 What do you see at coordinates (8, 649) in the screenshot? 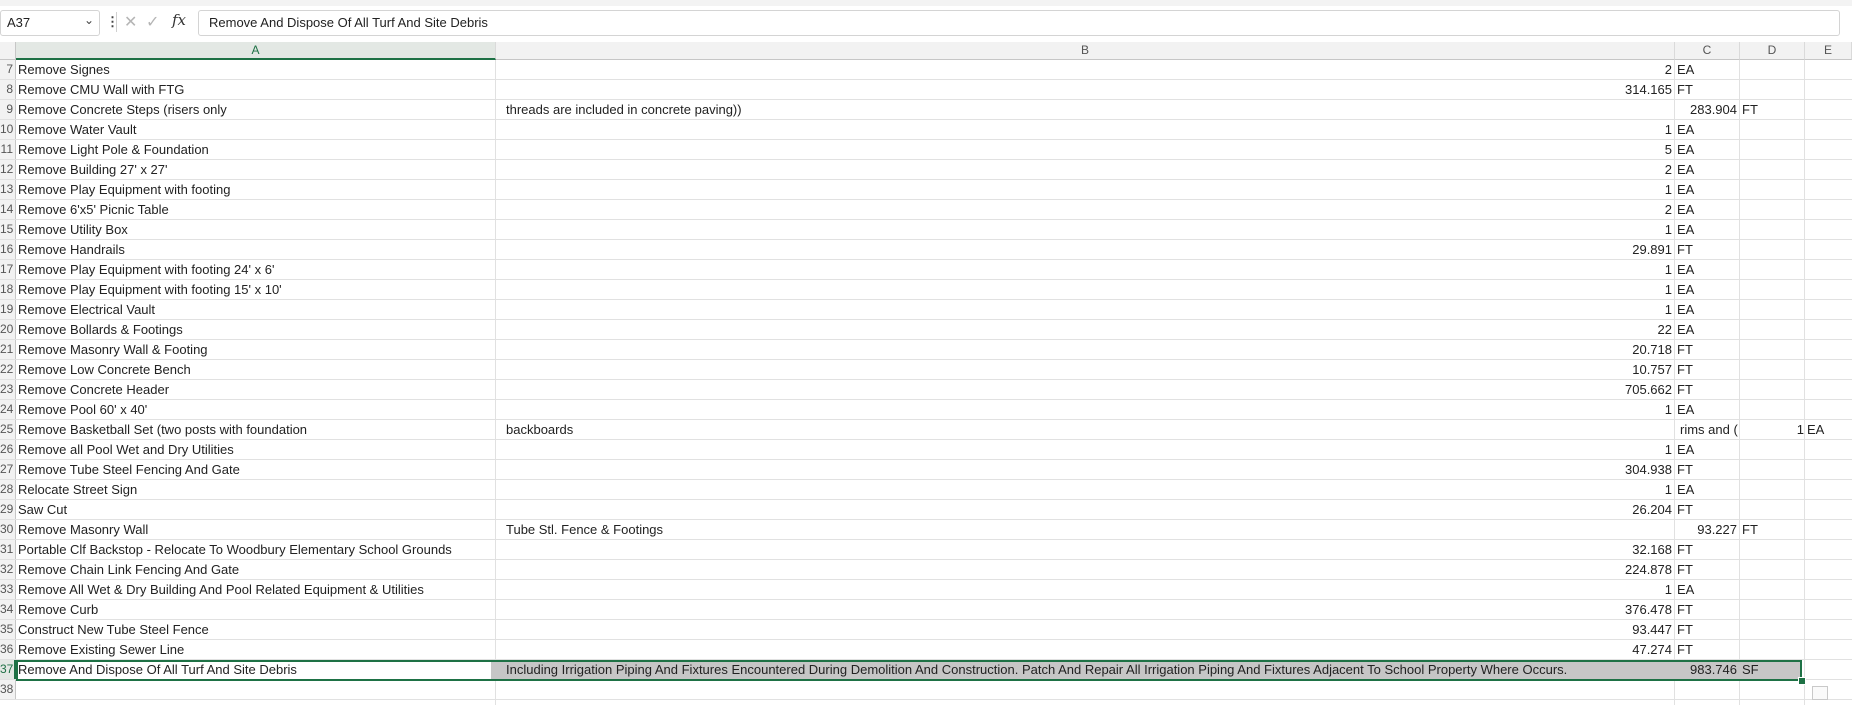
I see `row-header: 36` at bounding box center [8, 649].